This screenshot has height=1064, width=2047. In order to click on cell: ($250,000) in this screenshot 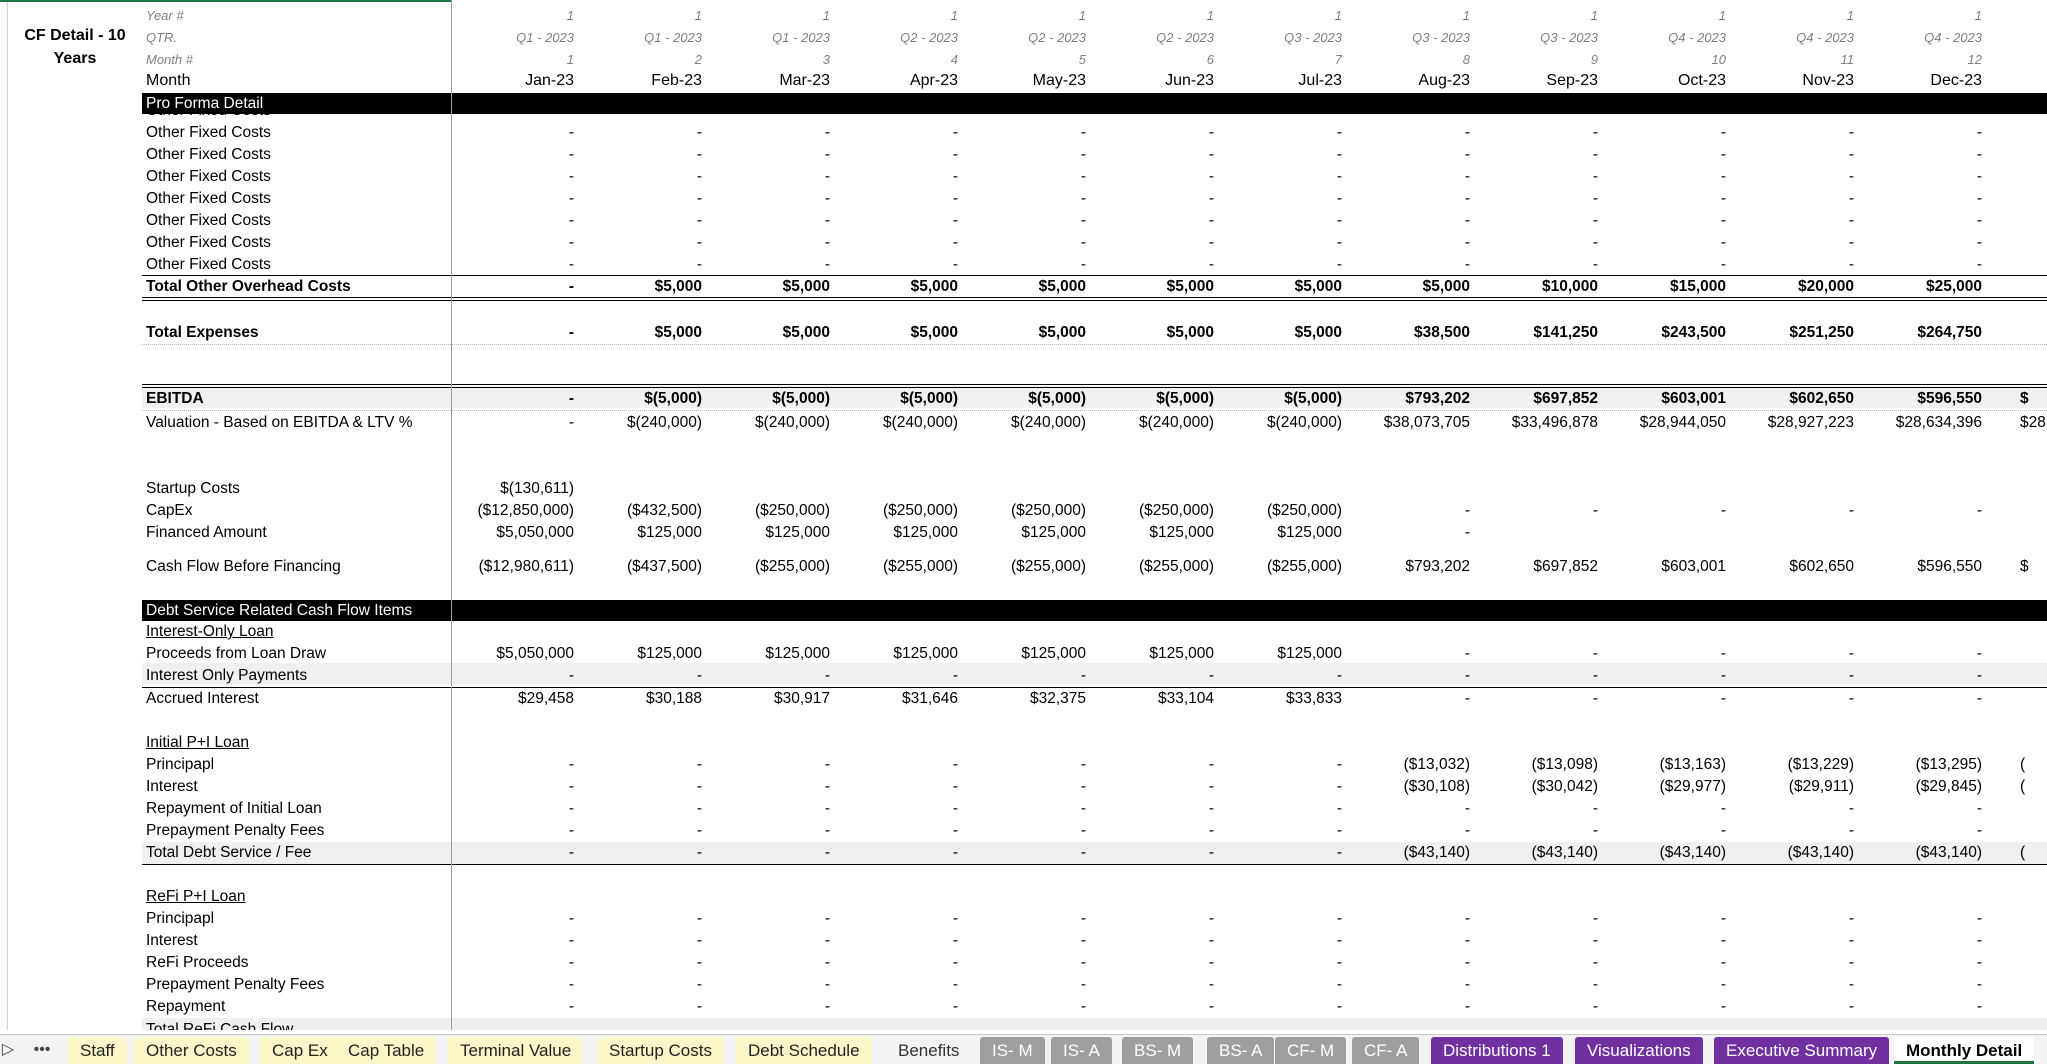, I will do `click(1023, 511)`.